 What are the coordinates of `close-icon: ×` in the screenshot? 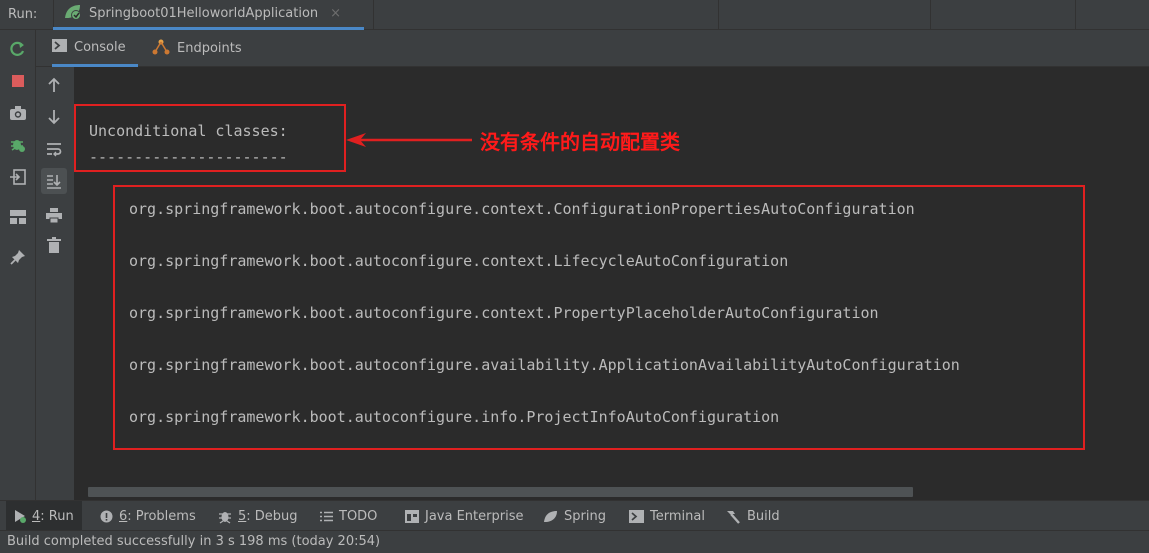 It's located at (335, 13).